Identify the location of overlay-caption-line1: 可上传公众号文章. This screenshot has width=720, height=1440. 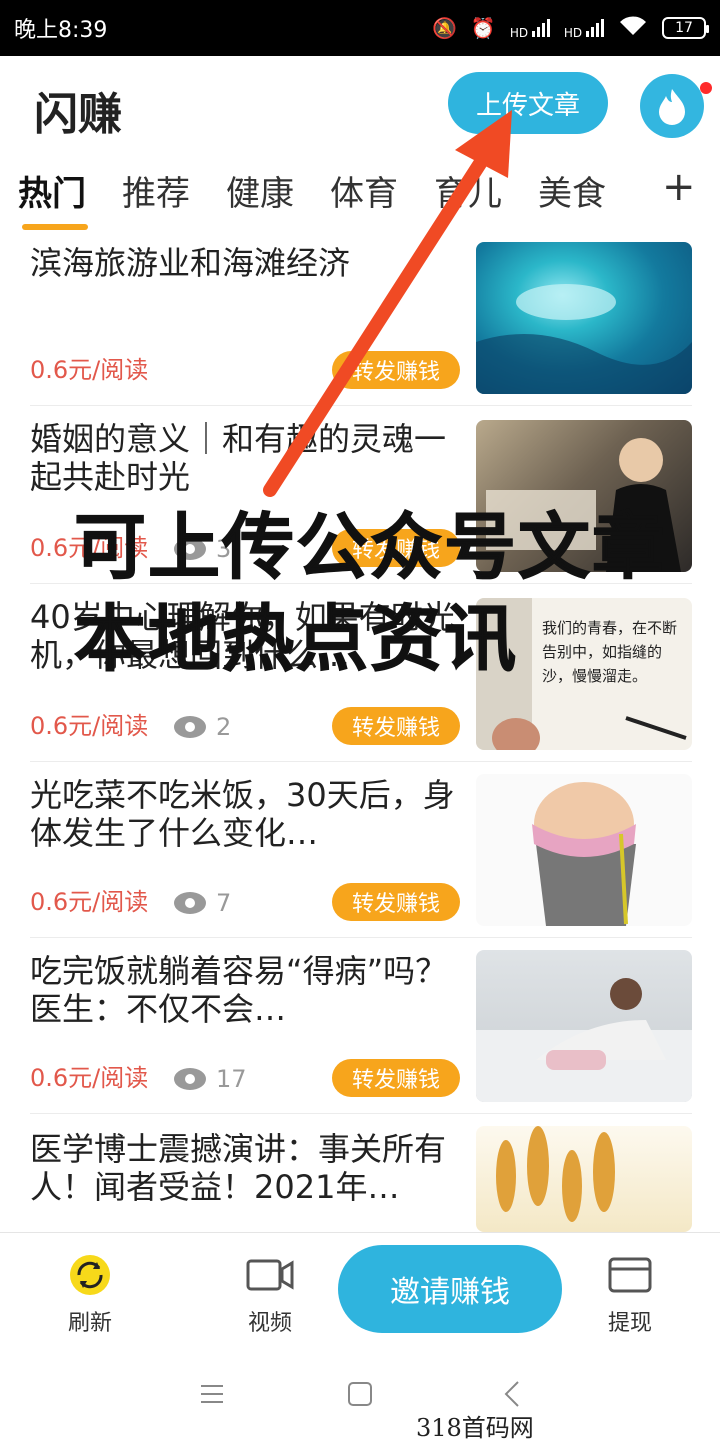
(370, 547).